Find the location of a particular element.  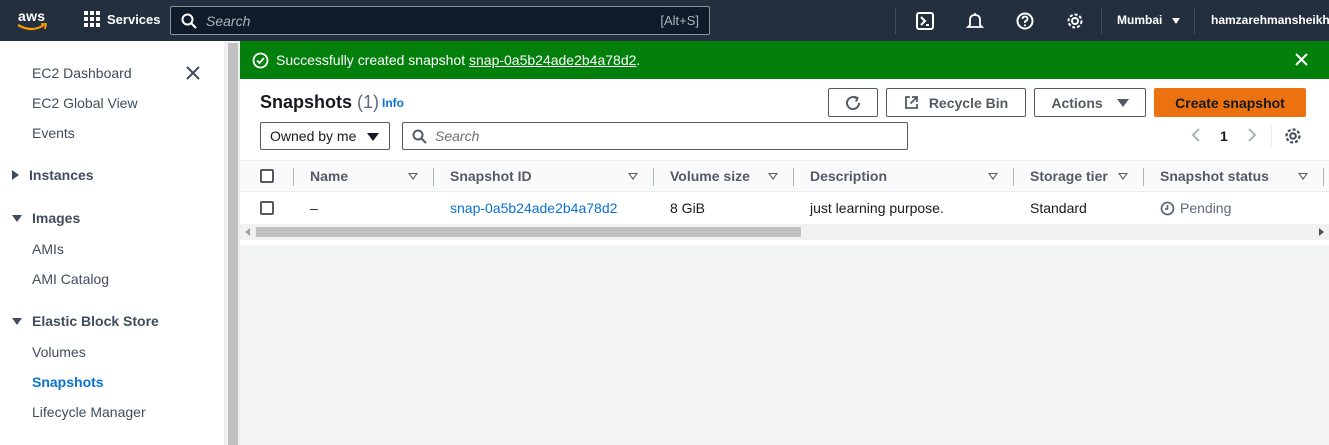

recycle-bin-button: Recycle Bin is located at coordinates (956, 102).